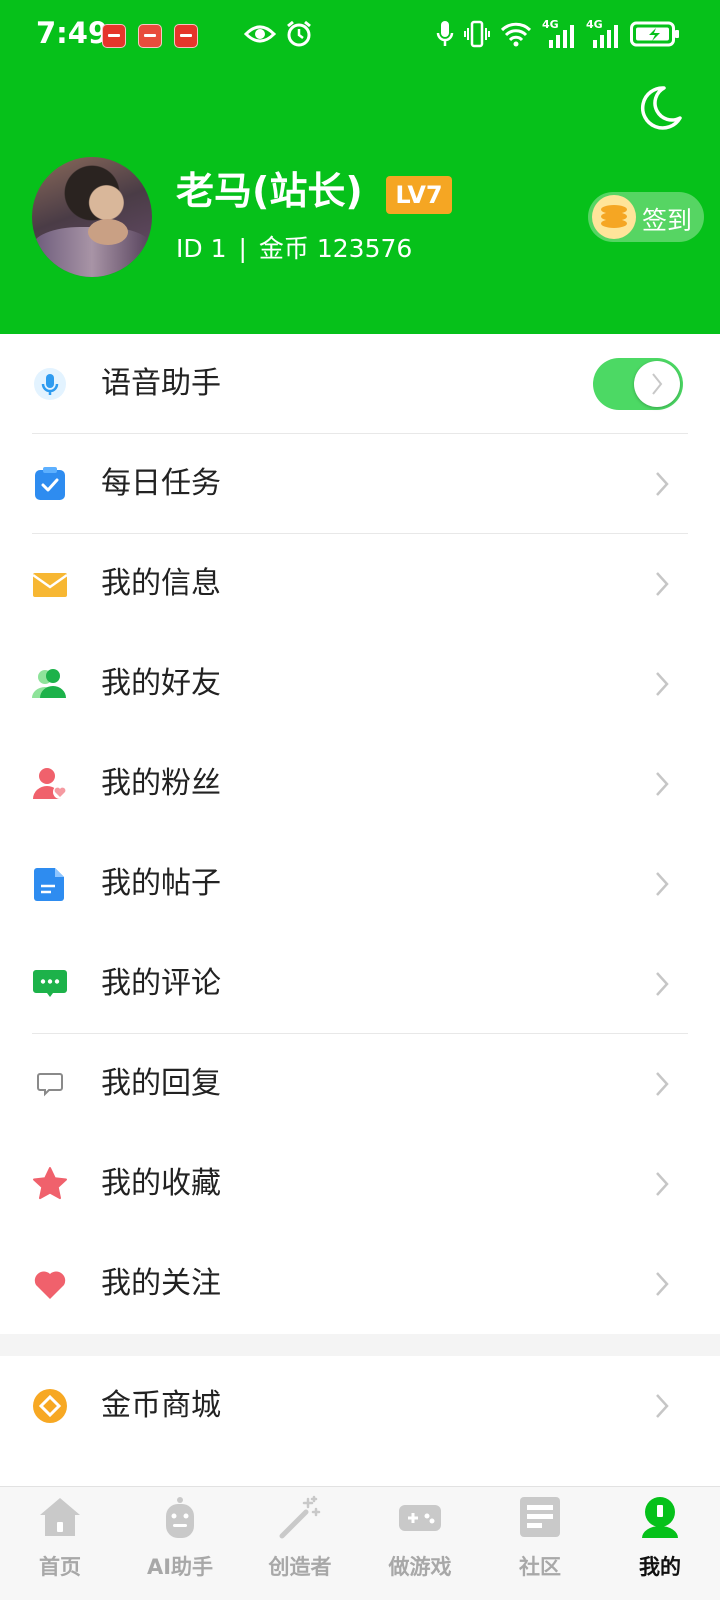  Describe the element at coordinates (300, 1517) in the screenshot. I see `magic-wand-icon` at that location.